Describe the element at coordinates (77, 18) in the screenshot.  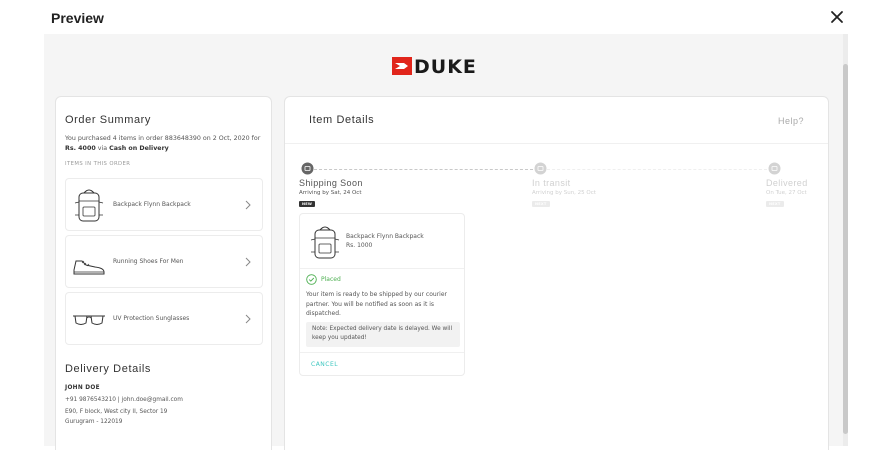
I see `preview-title: Preview` at that location.